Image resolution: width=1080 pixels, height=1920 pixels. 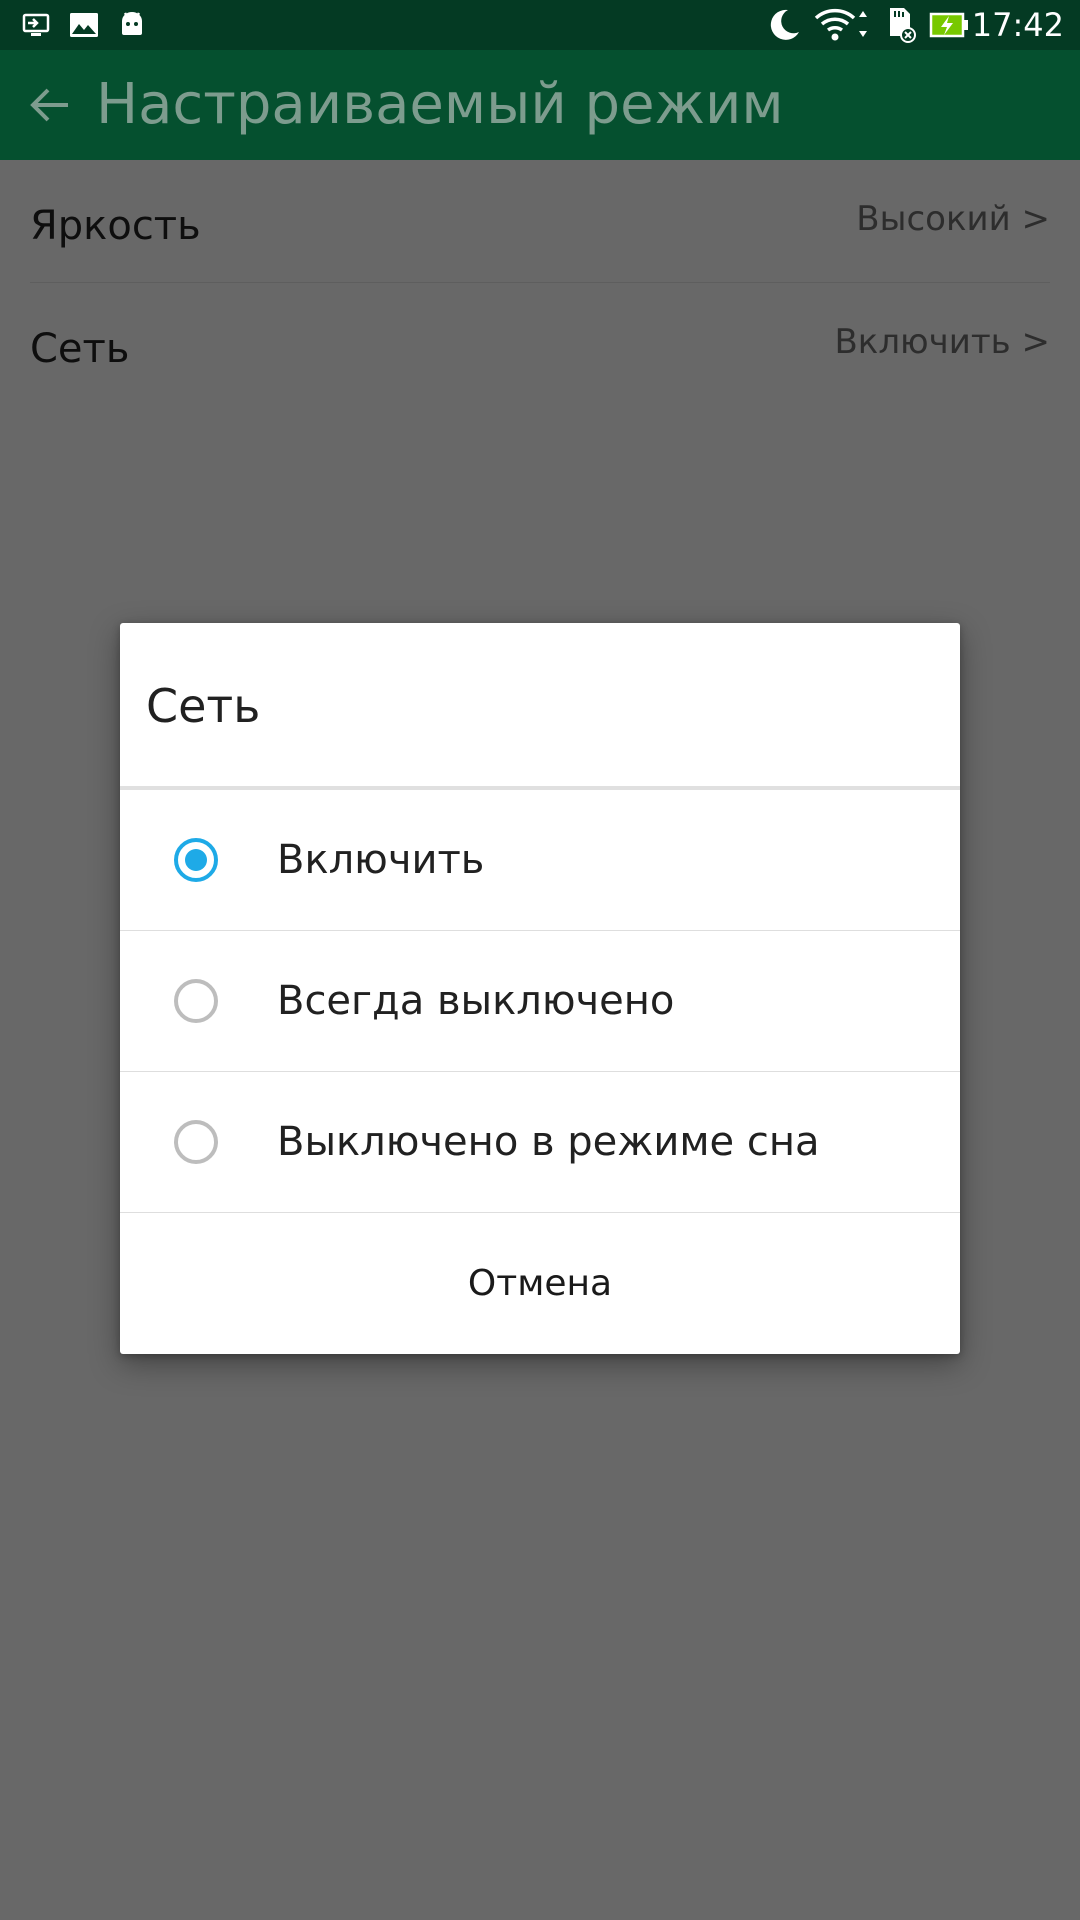 What do you see at coordinates (80, 349) in the screenshot?
I see `setting-network-label: Сеть` at bounding box center [80, 349].